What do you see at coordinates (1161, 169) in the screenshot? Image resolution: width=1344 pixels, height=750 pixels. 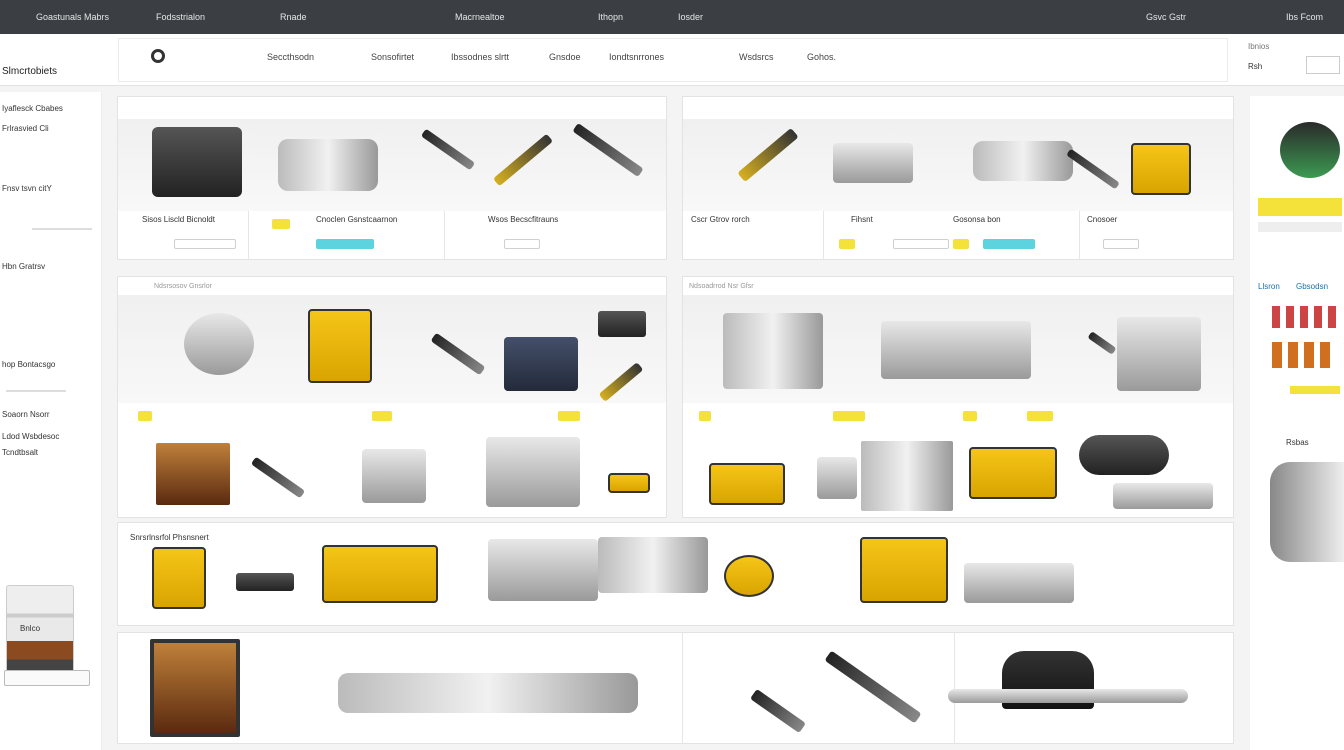 I see `product-image-generator` at bounding box center [1161, 169].